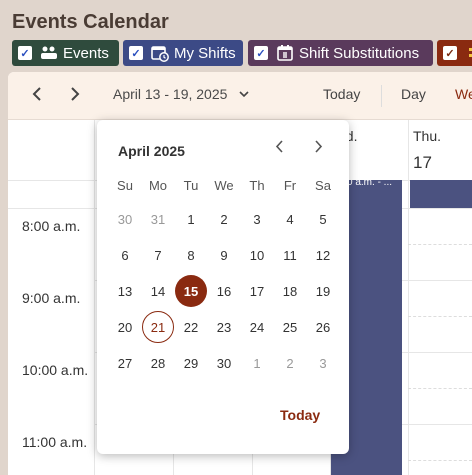 The image size is (472, 475). I want to click on time-label: 11:00 a.m., so click(55, 442).